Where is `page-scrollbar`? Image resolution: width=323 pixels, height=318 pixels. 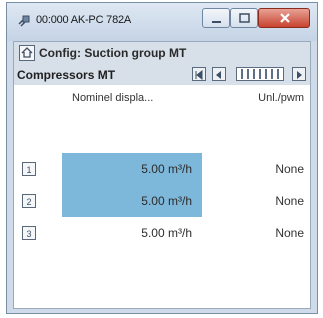
page-scrollbar is located at coordinates (260, 74).